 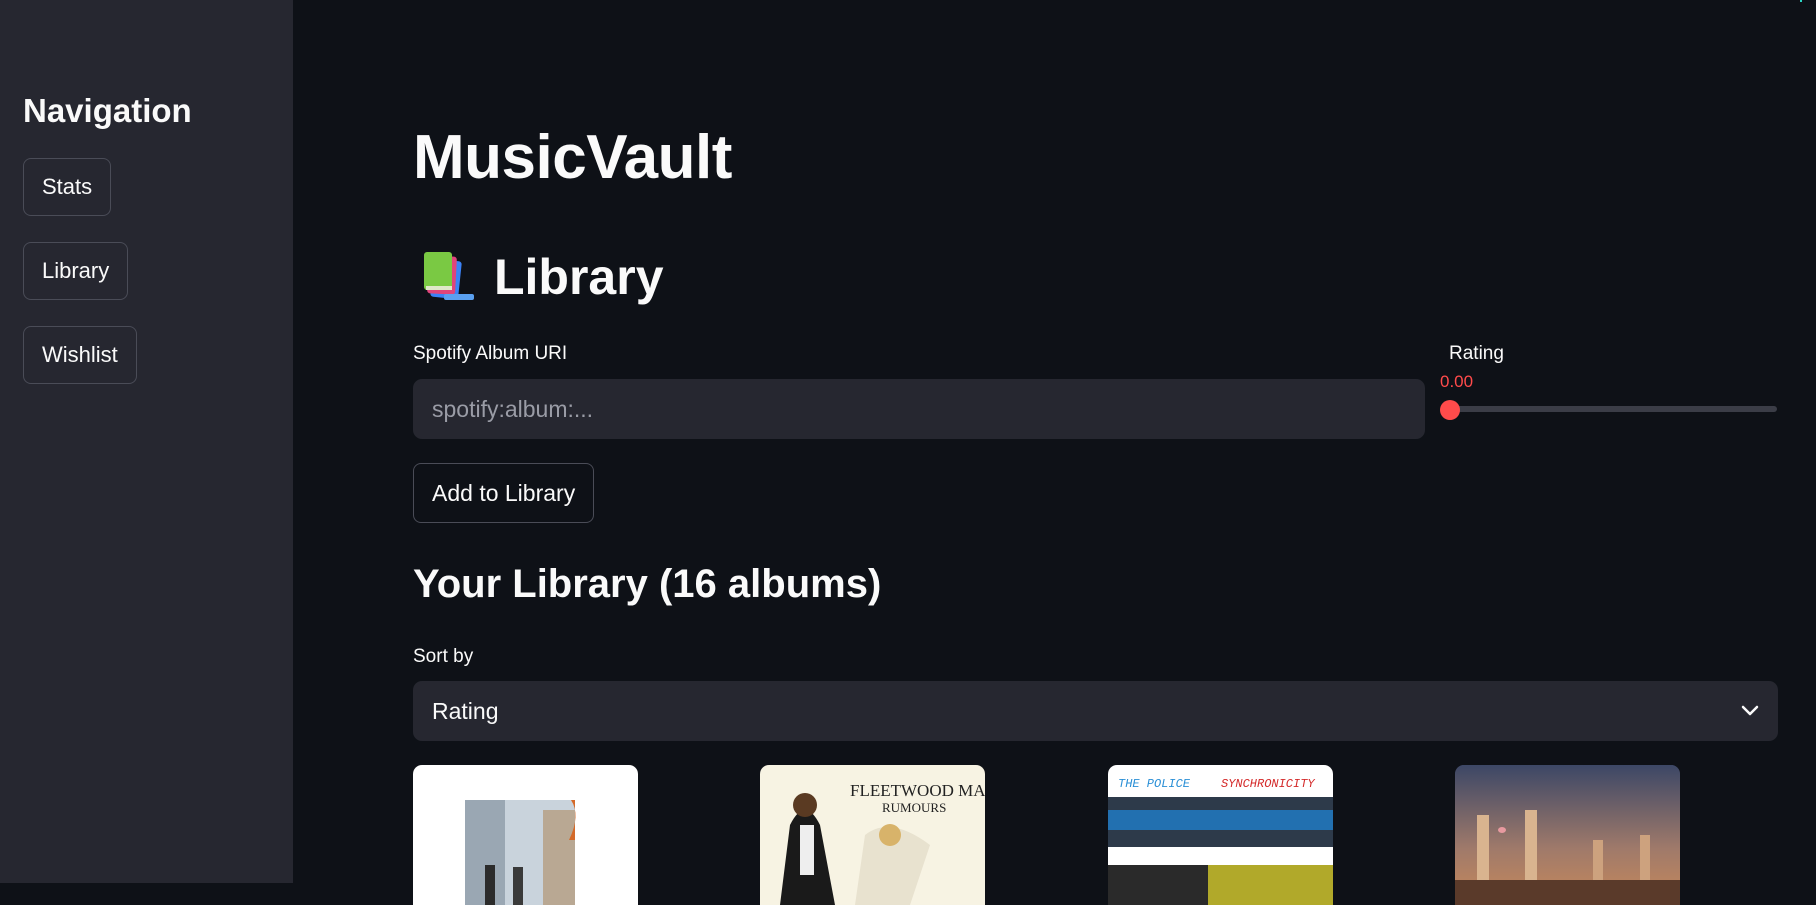 What do you see at coordinates (647, 584) in the screenshot?
I see `library-heading: Your Library (16 albums)` at bounding box center [647, 584].